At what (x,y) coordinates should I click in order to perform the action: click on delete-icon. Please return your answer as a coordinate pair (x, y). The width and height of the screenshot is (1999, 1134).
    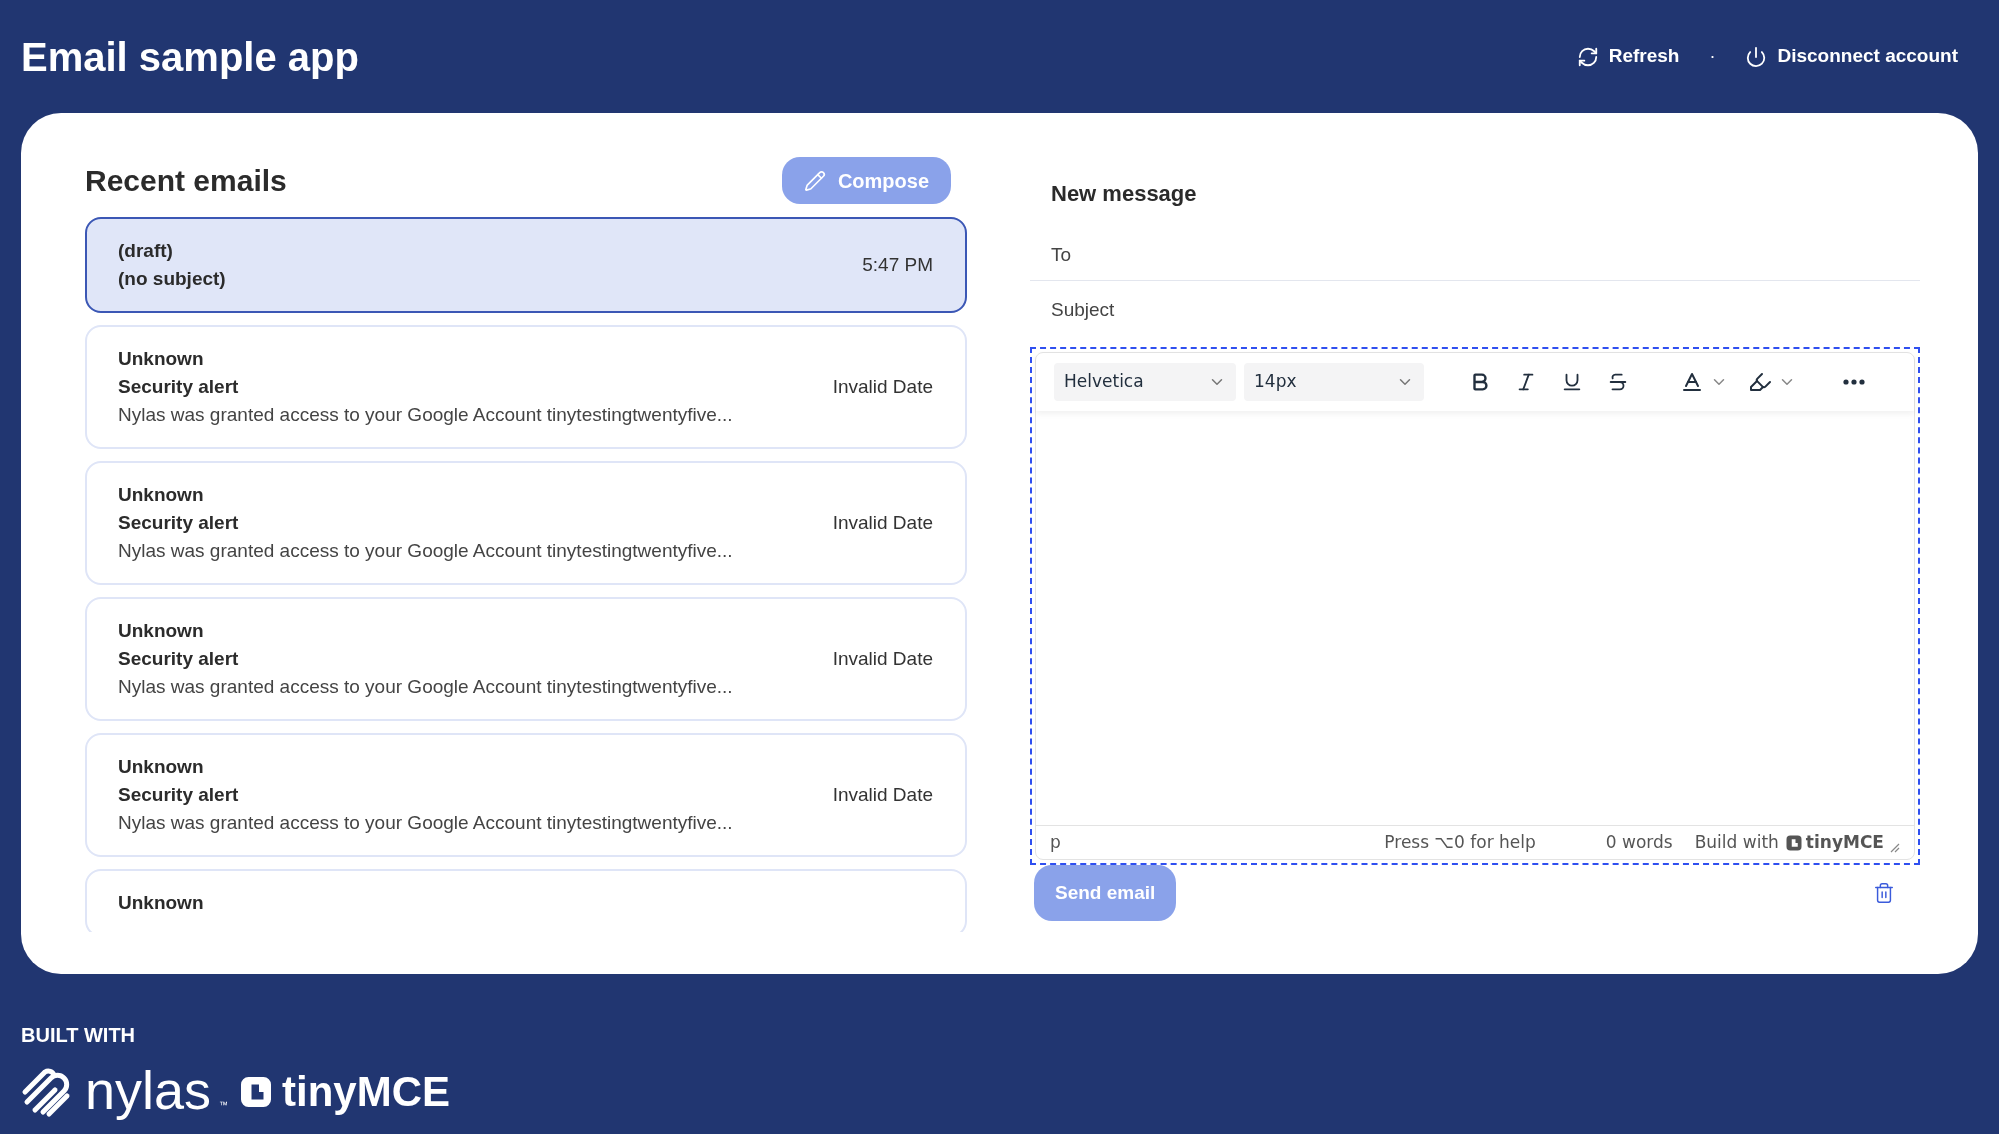
    Looking at the image, I should click on (1884, 893).